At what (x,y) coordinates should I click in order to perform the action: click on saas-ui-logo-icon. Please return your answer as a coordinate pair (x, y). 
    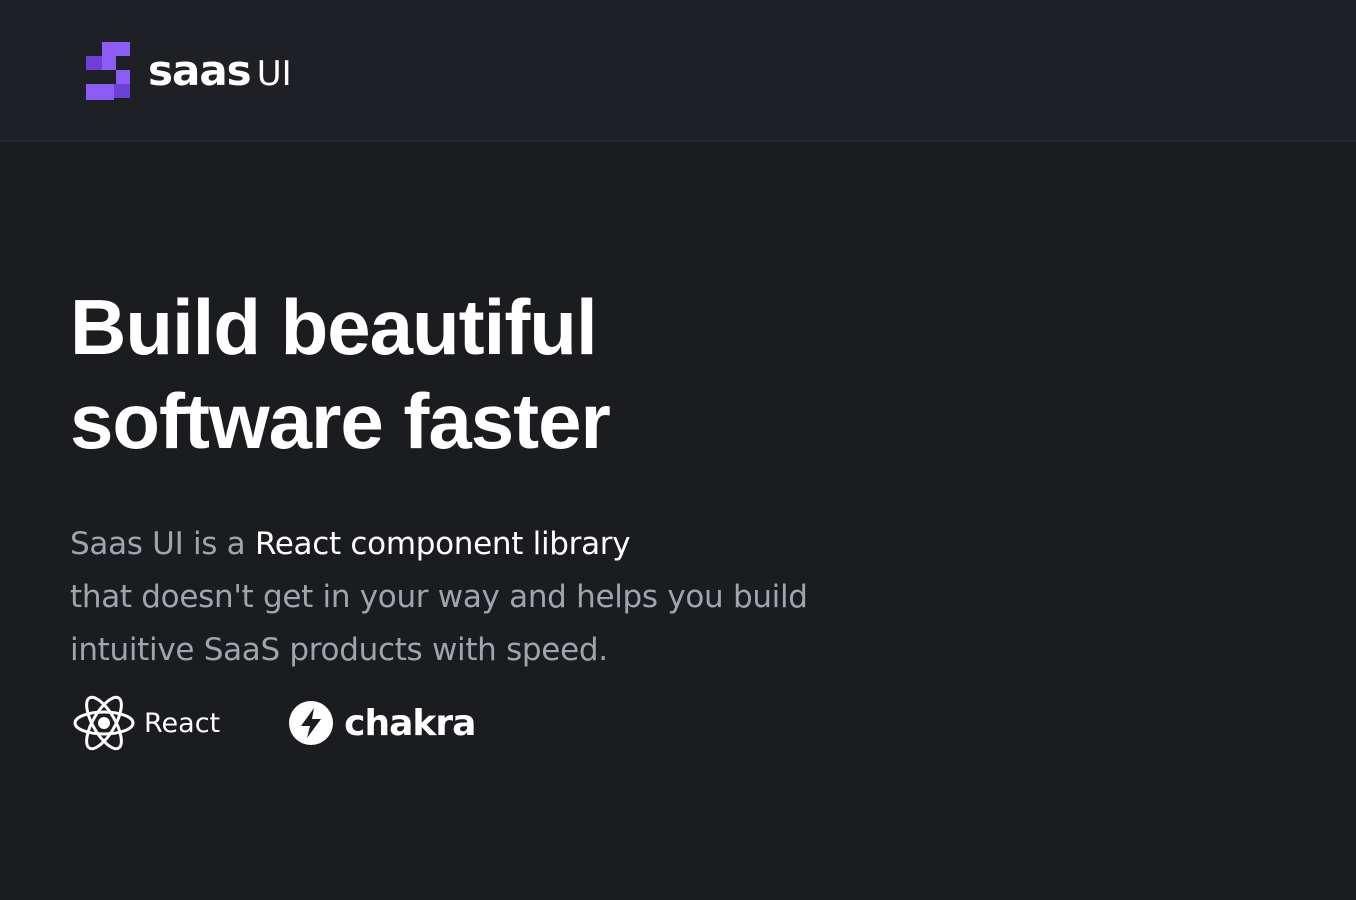
    Looking at the image, I should click on (108, 71).